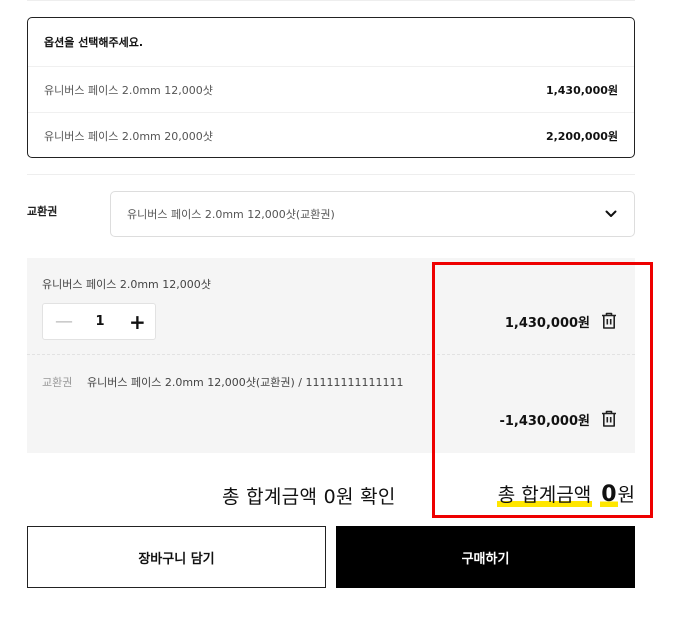 This screenshot has width=690, height=618. What do you see at coordinates (128, 136) in the screenshot?
I see `option-item-name: 유니버스 페이스 2.0mm 20,000샷` at bounding box center [128, 136].